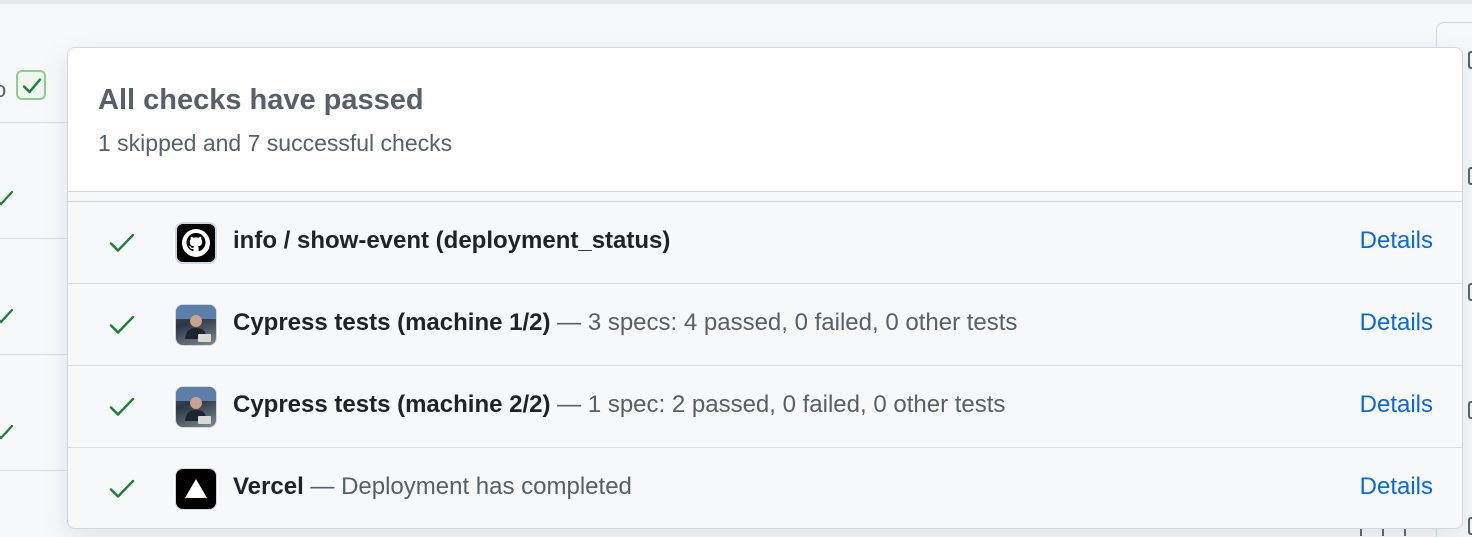 This screenshot has height=537, width=1472. What do you see at coordinates (736, 2) in the screenshot?
I see `page-top-border` at bounding box center [736, 2].